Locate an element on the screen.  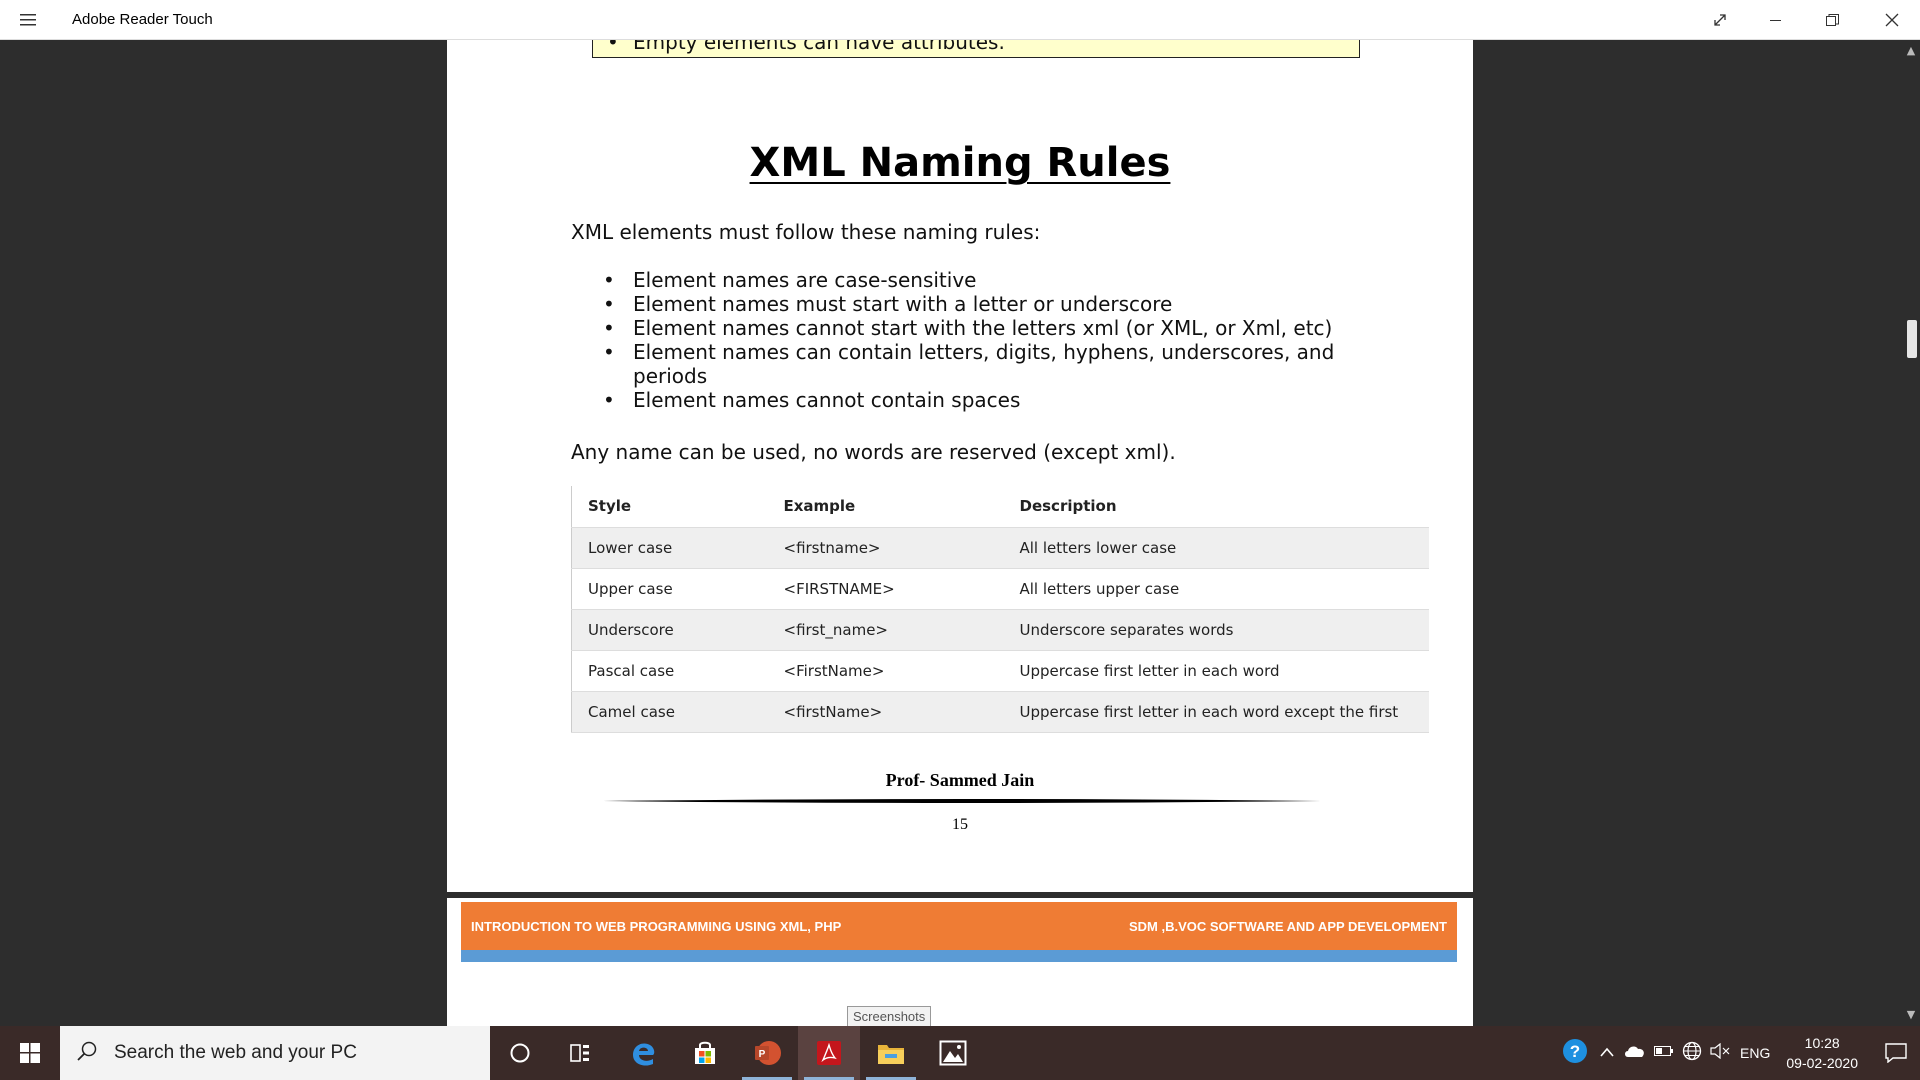
language-indicator: ENG is located at coordinates (1755, 1053).